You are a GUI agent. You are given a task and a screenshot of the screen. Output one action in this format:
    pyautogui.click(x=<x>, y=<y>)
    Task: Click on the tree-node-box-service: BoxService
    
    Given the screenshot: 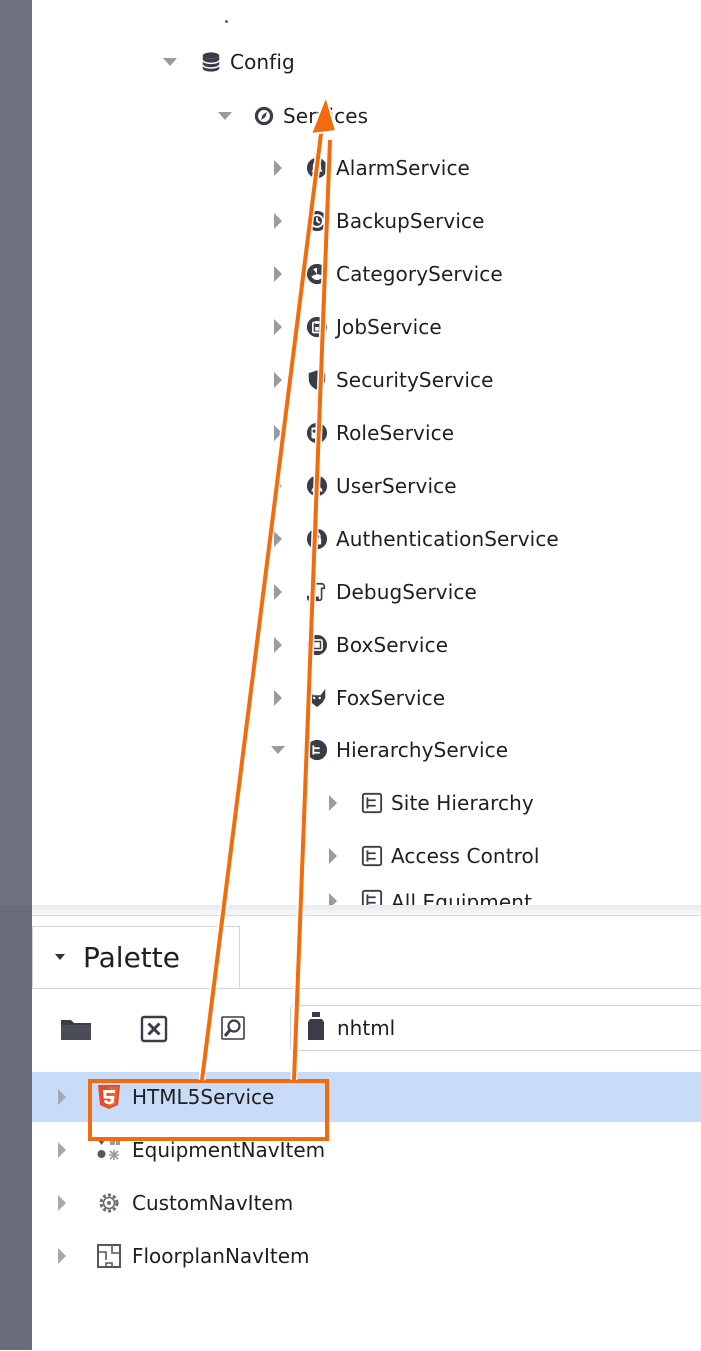 What is the action you would take?
    pyautogui.click(x=357, y=645)
    